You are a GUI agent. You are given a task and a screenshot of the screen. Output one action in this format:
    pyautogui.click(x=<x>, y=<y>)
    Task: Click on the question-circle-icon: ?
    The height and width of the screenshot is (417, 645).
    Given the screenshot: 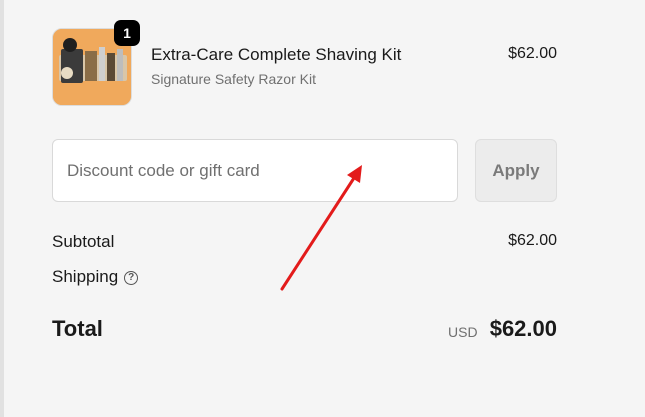 What is the action you would take?
    pyautogui.click(x=131, y=277)
    